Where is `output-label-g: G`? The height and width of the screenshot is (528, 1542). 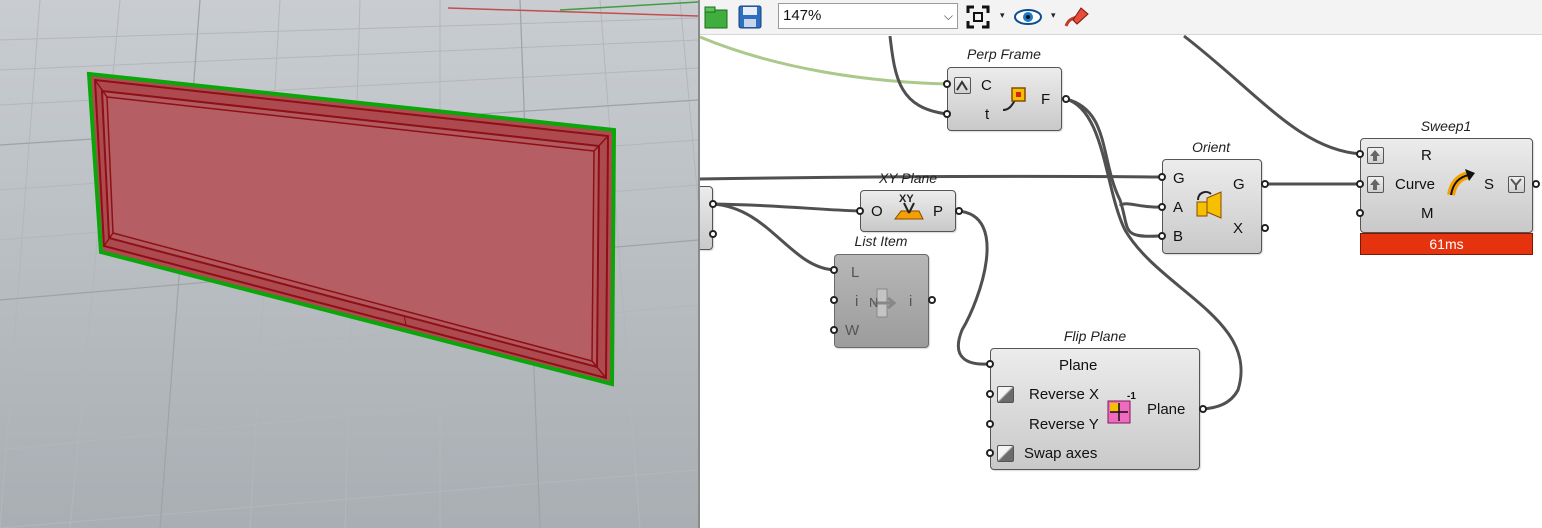
output-label-g: G is located at coordinates (1239, 184).